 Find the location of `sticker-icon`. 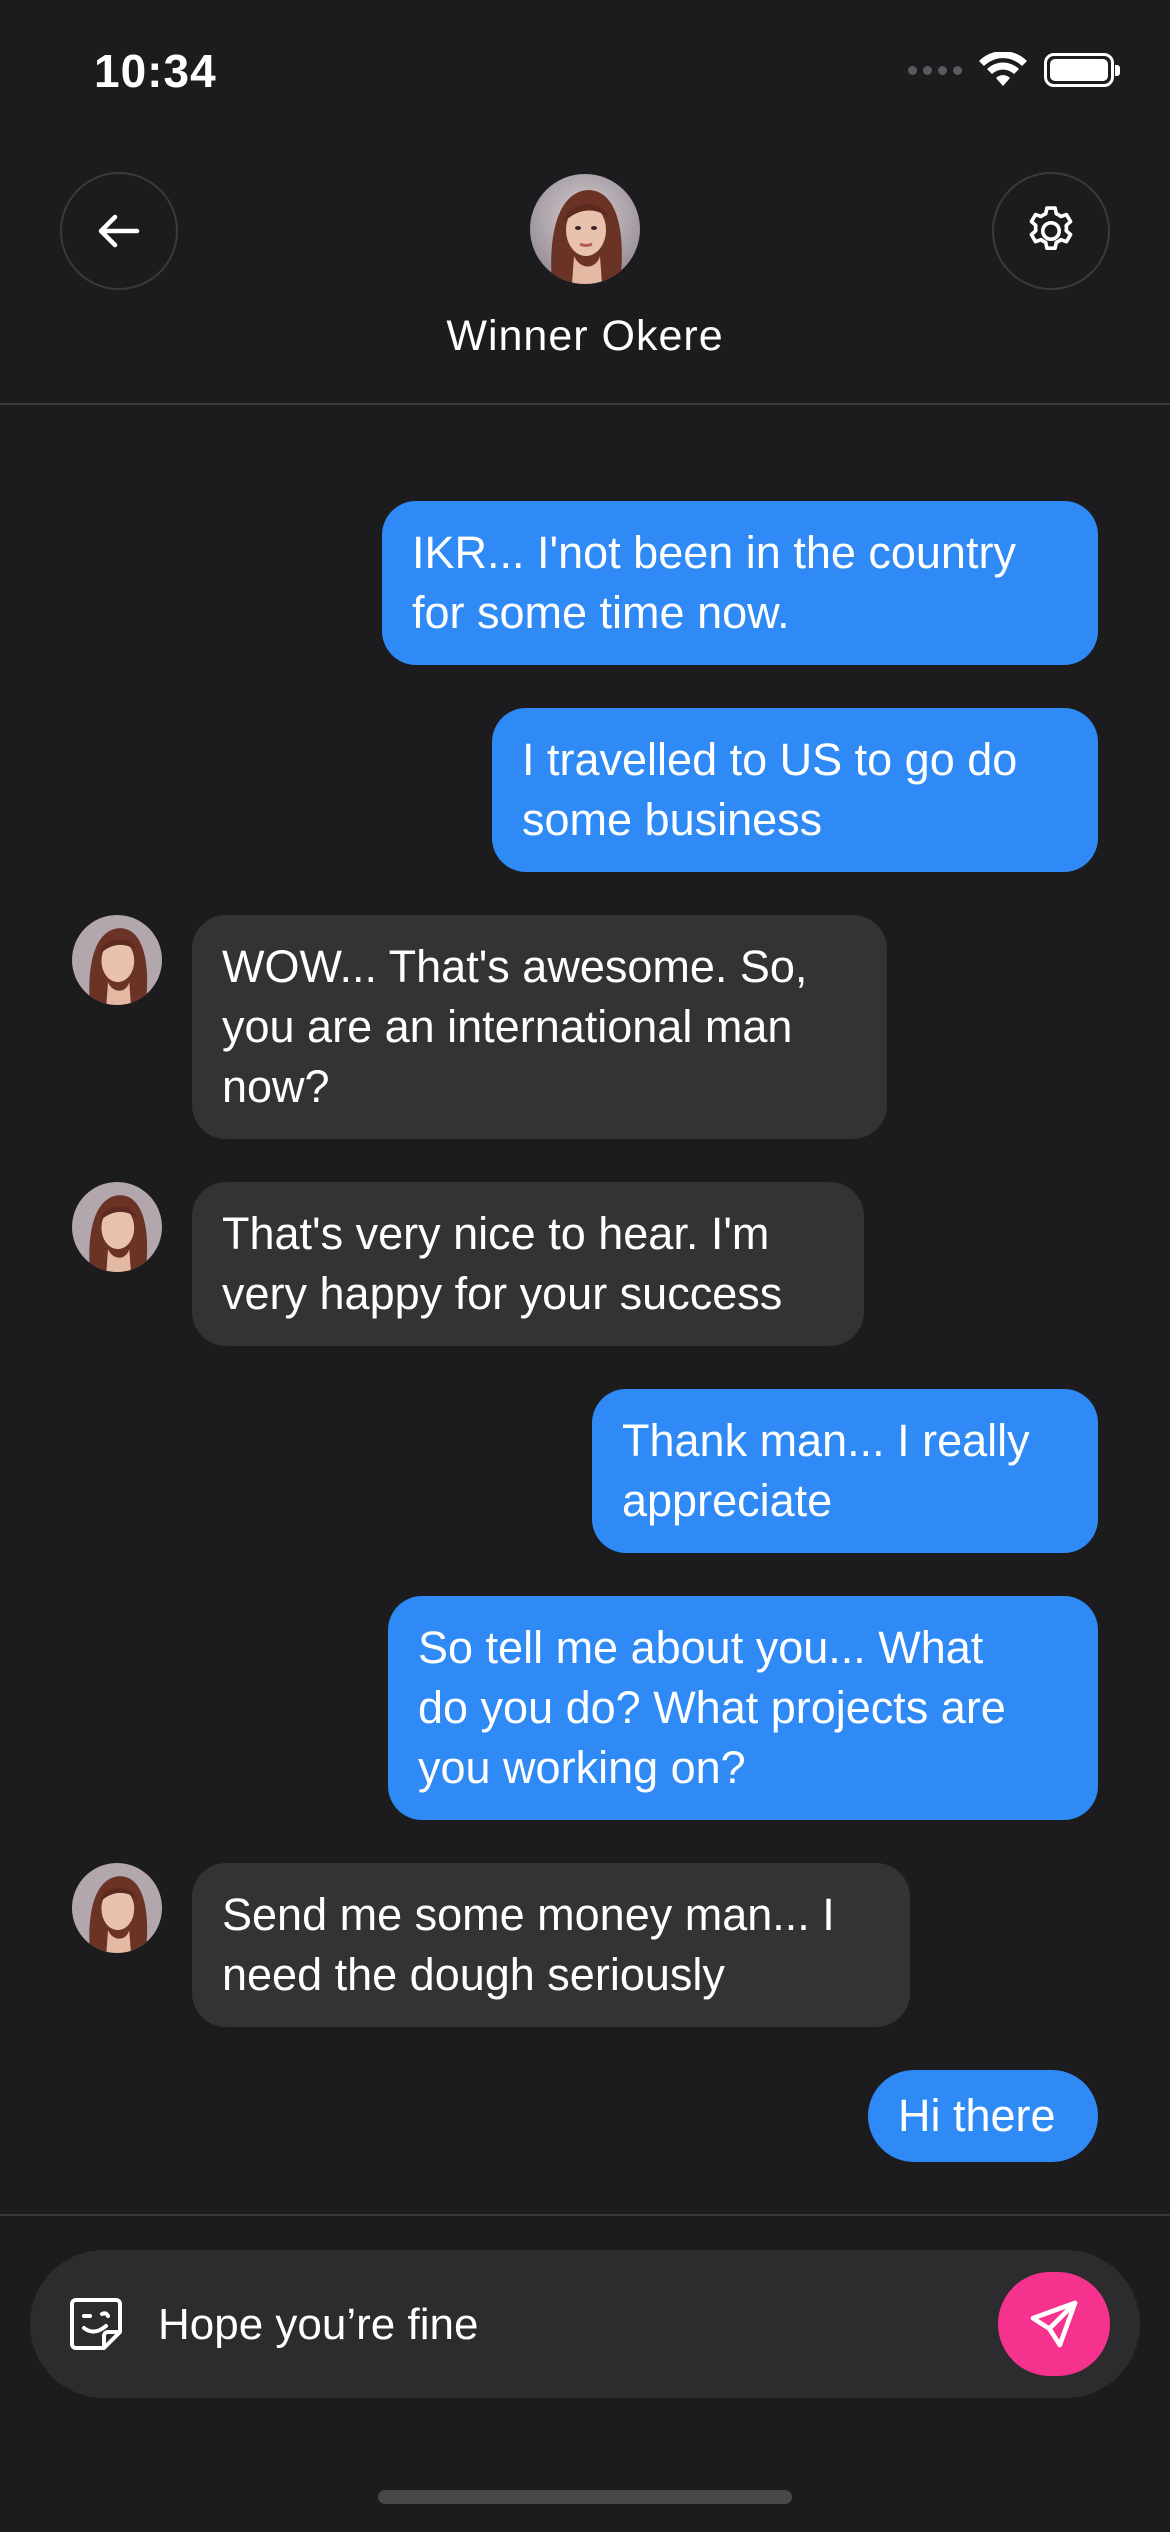

sticker-icon is located at coordinates (96, 2324).